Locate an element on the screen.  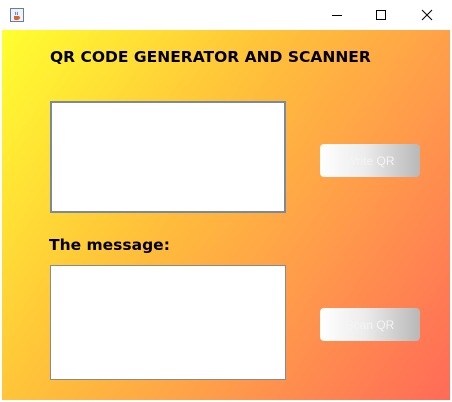
minimize-icon is located at coordinates (337, 15).